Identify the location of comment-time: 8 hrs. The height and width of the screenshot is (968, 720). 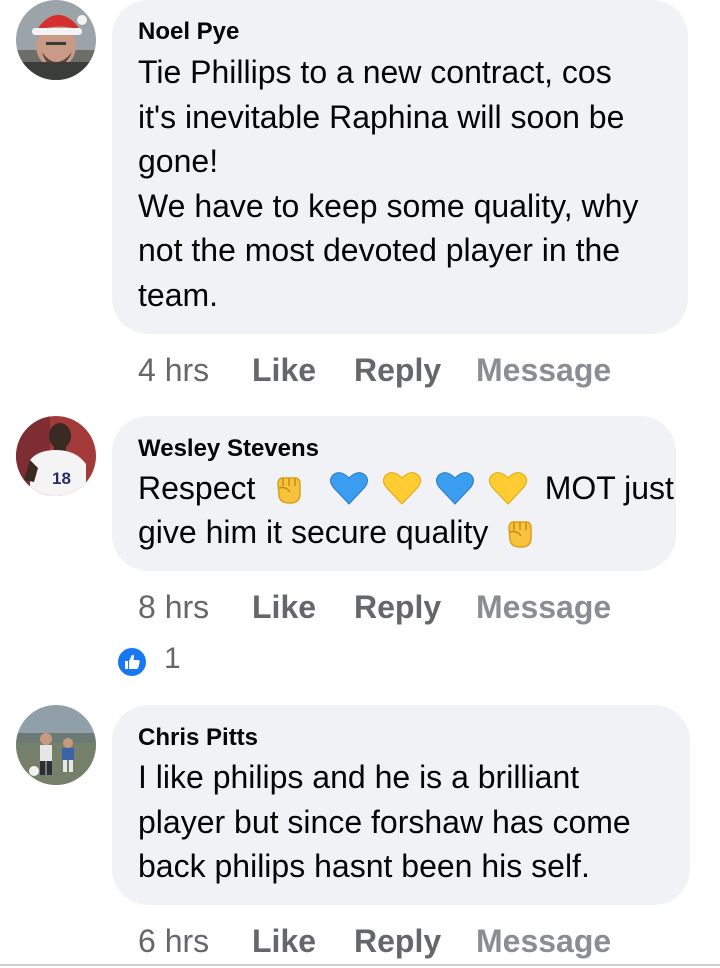
(173, 607).